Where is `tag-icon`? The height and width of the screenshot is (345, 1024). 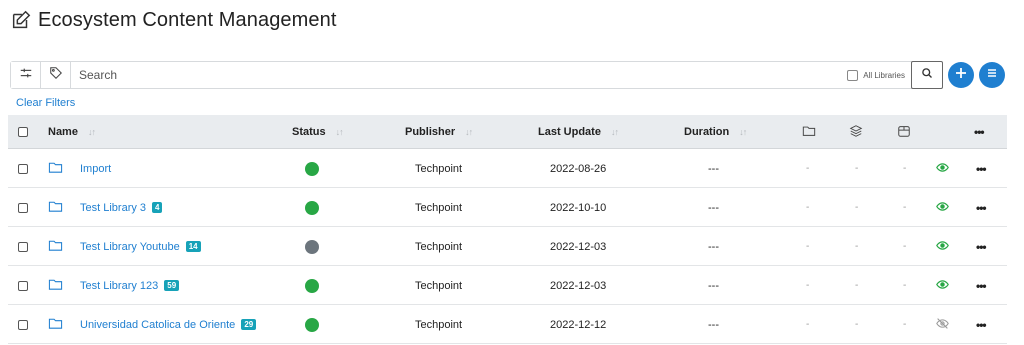 tag-icon is located at coordinates (56, 75).